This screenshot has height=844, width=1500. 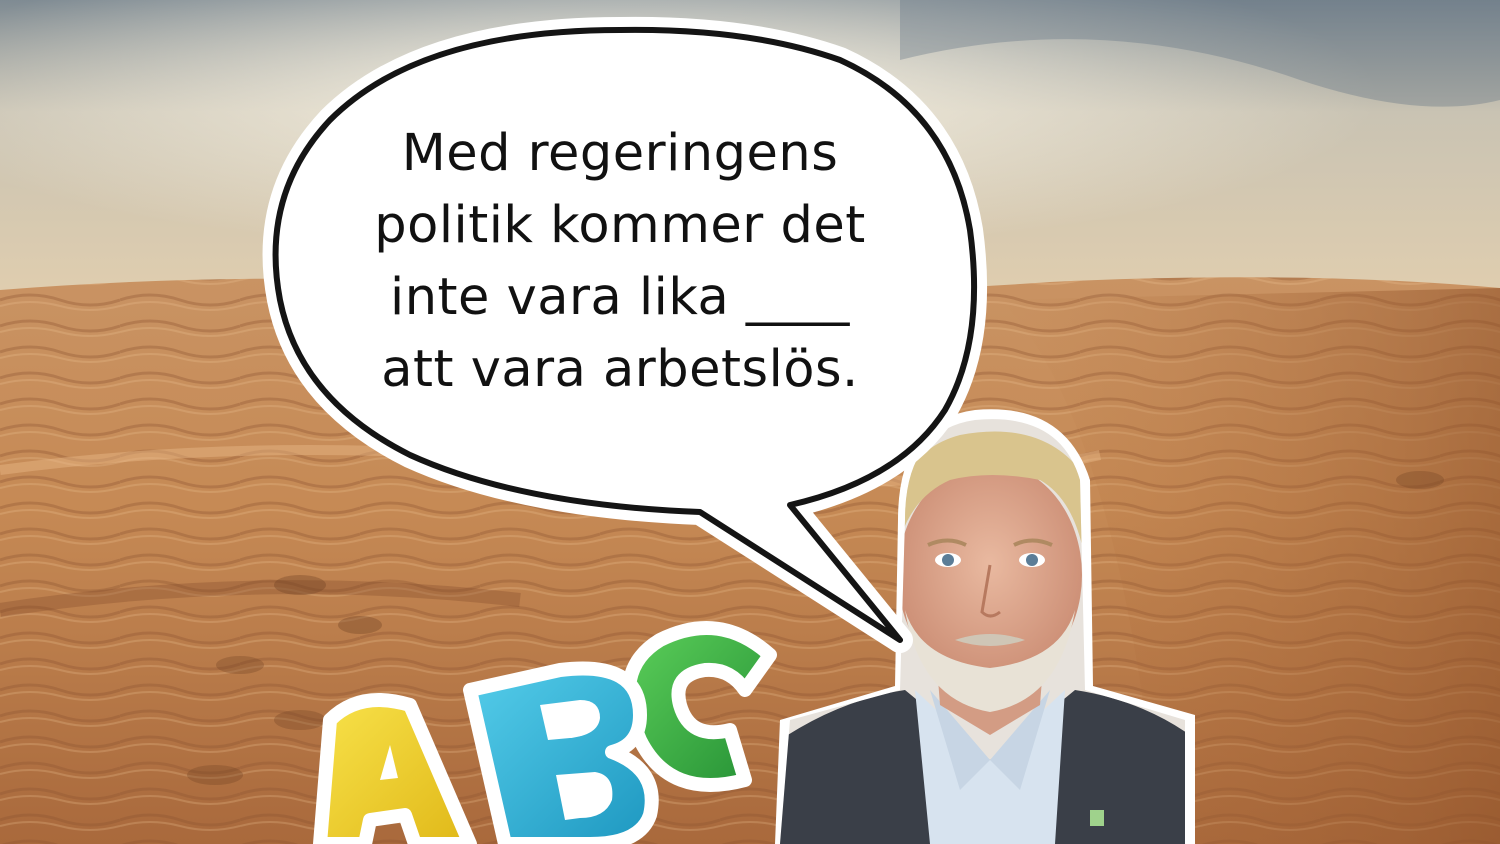 I want to click on speech-line-3: inte vara lika ____, so click(x=620, y=297).